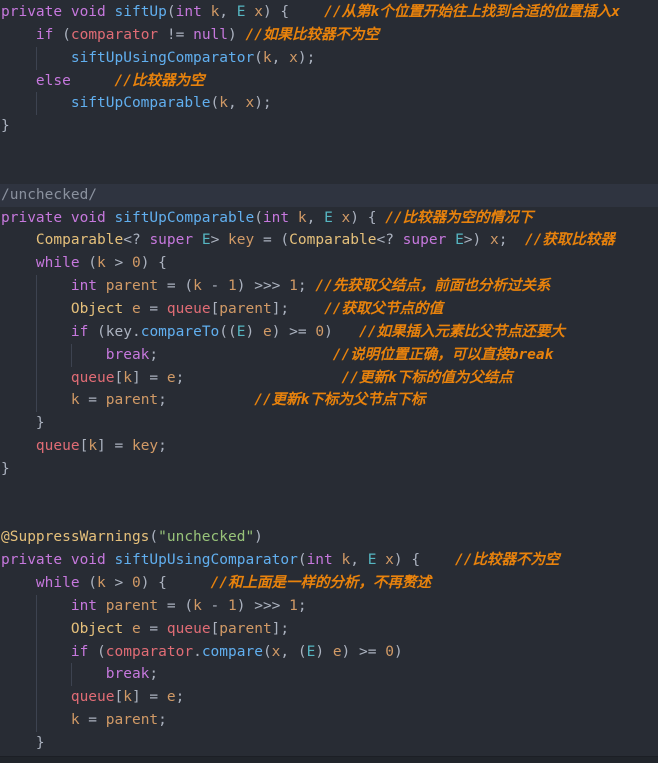 The width and height of the screenshot is (658, 763). Describe the element at coordinates (329, 378) in the screenshot. I see `code-line: queue[k] = e; //更新k下标的值为父结点` at that location.